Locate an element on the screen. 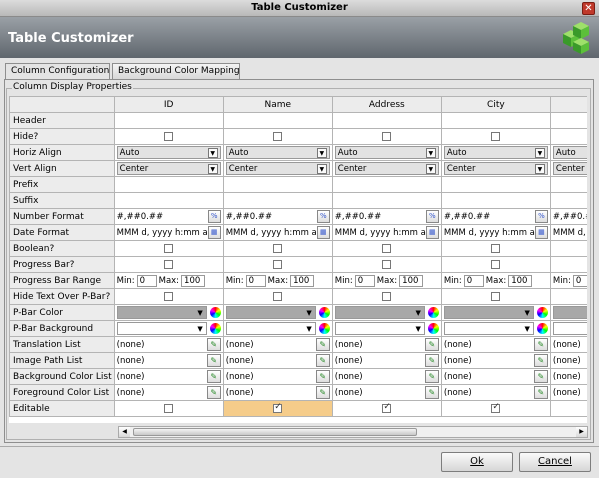 This screenshot has height=478, width=599. ok-button: Ok is located at coordinates (477, 462).